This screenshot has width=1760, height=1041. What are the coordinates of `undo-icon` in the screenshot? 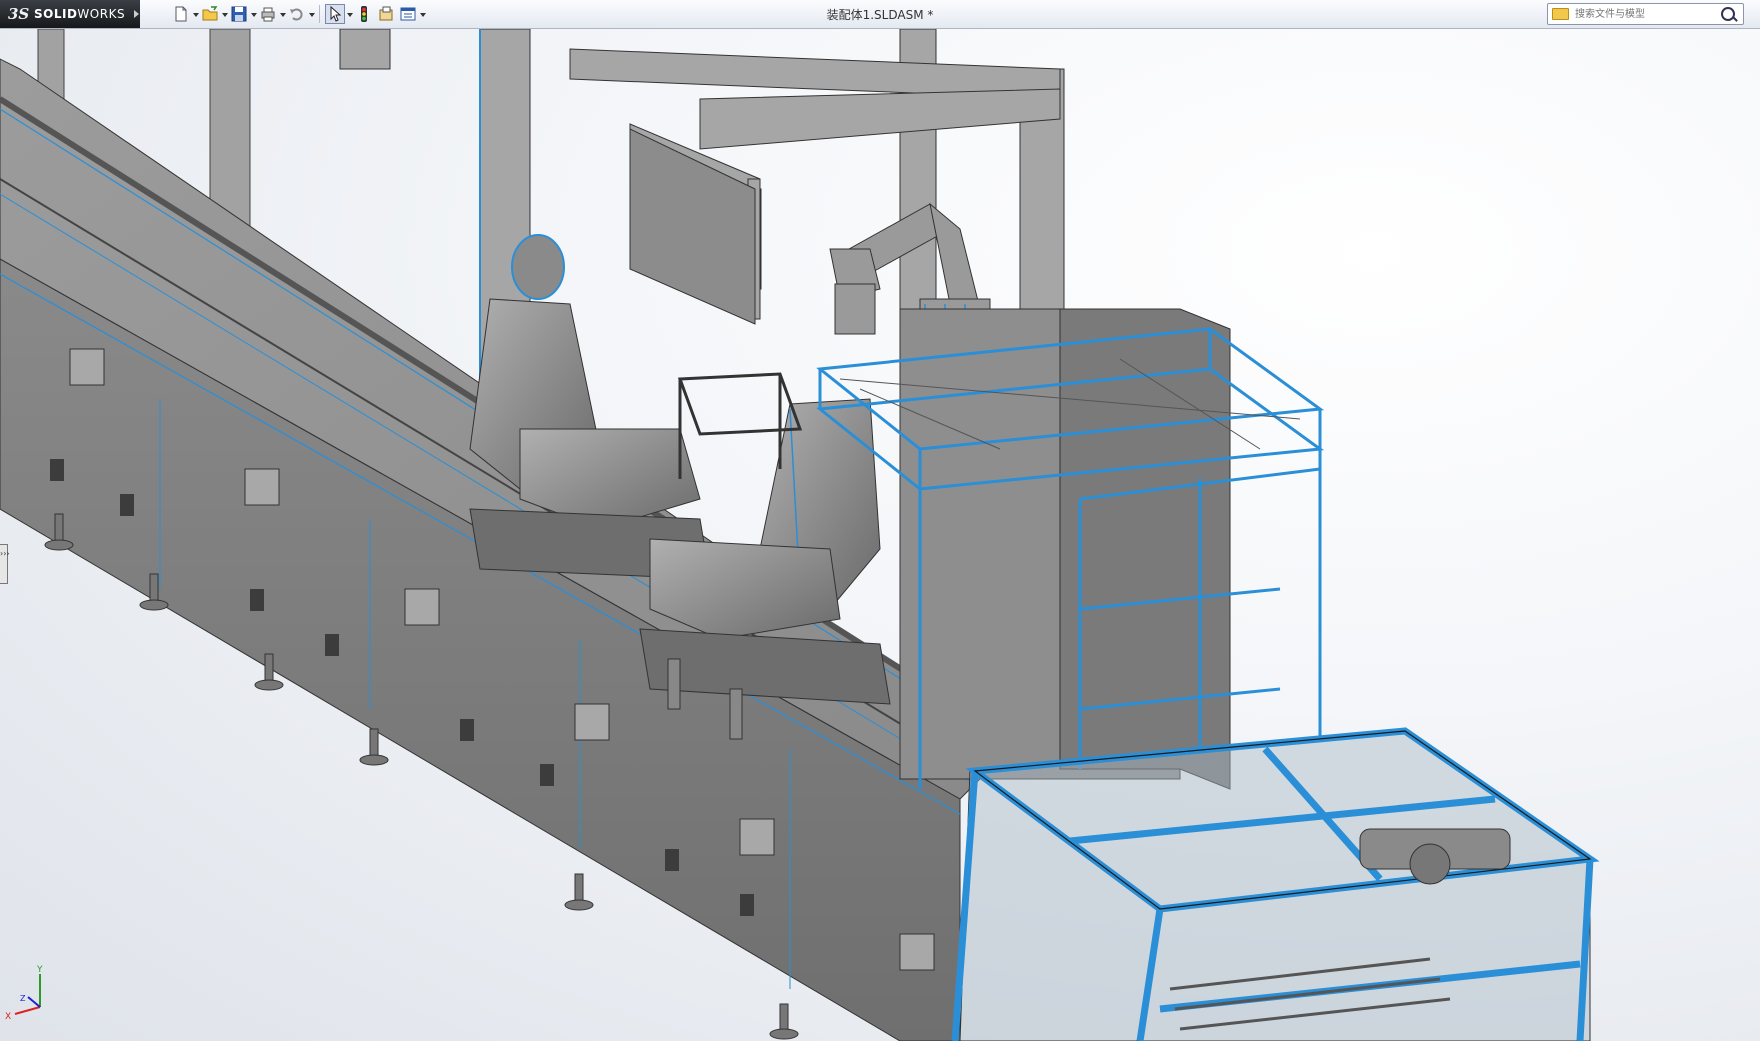 It's located at (297, 14).